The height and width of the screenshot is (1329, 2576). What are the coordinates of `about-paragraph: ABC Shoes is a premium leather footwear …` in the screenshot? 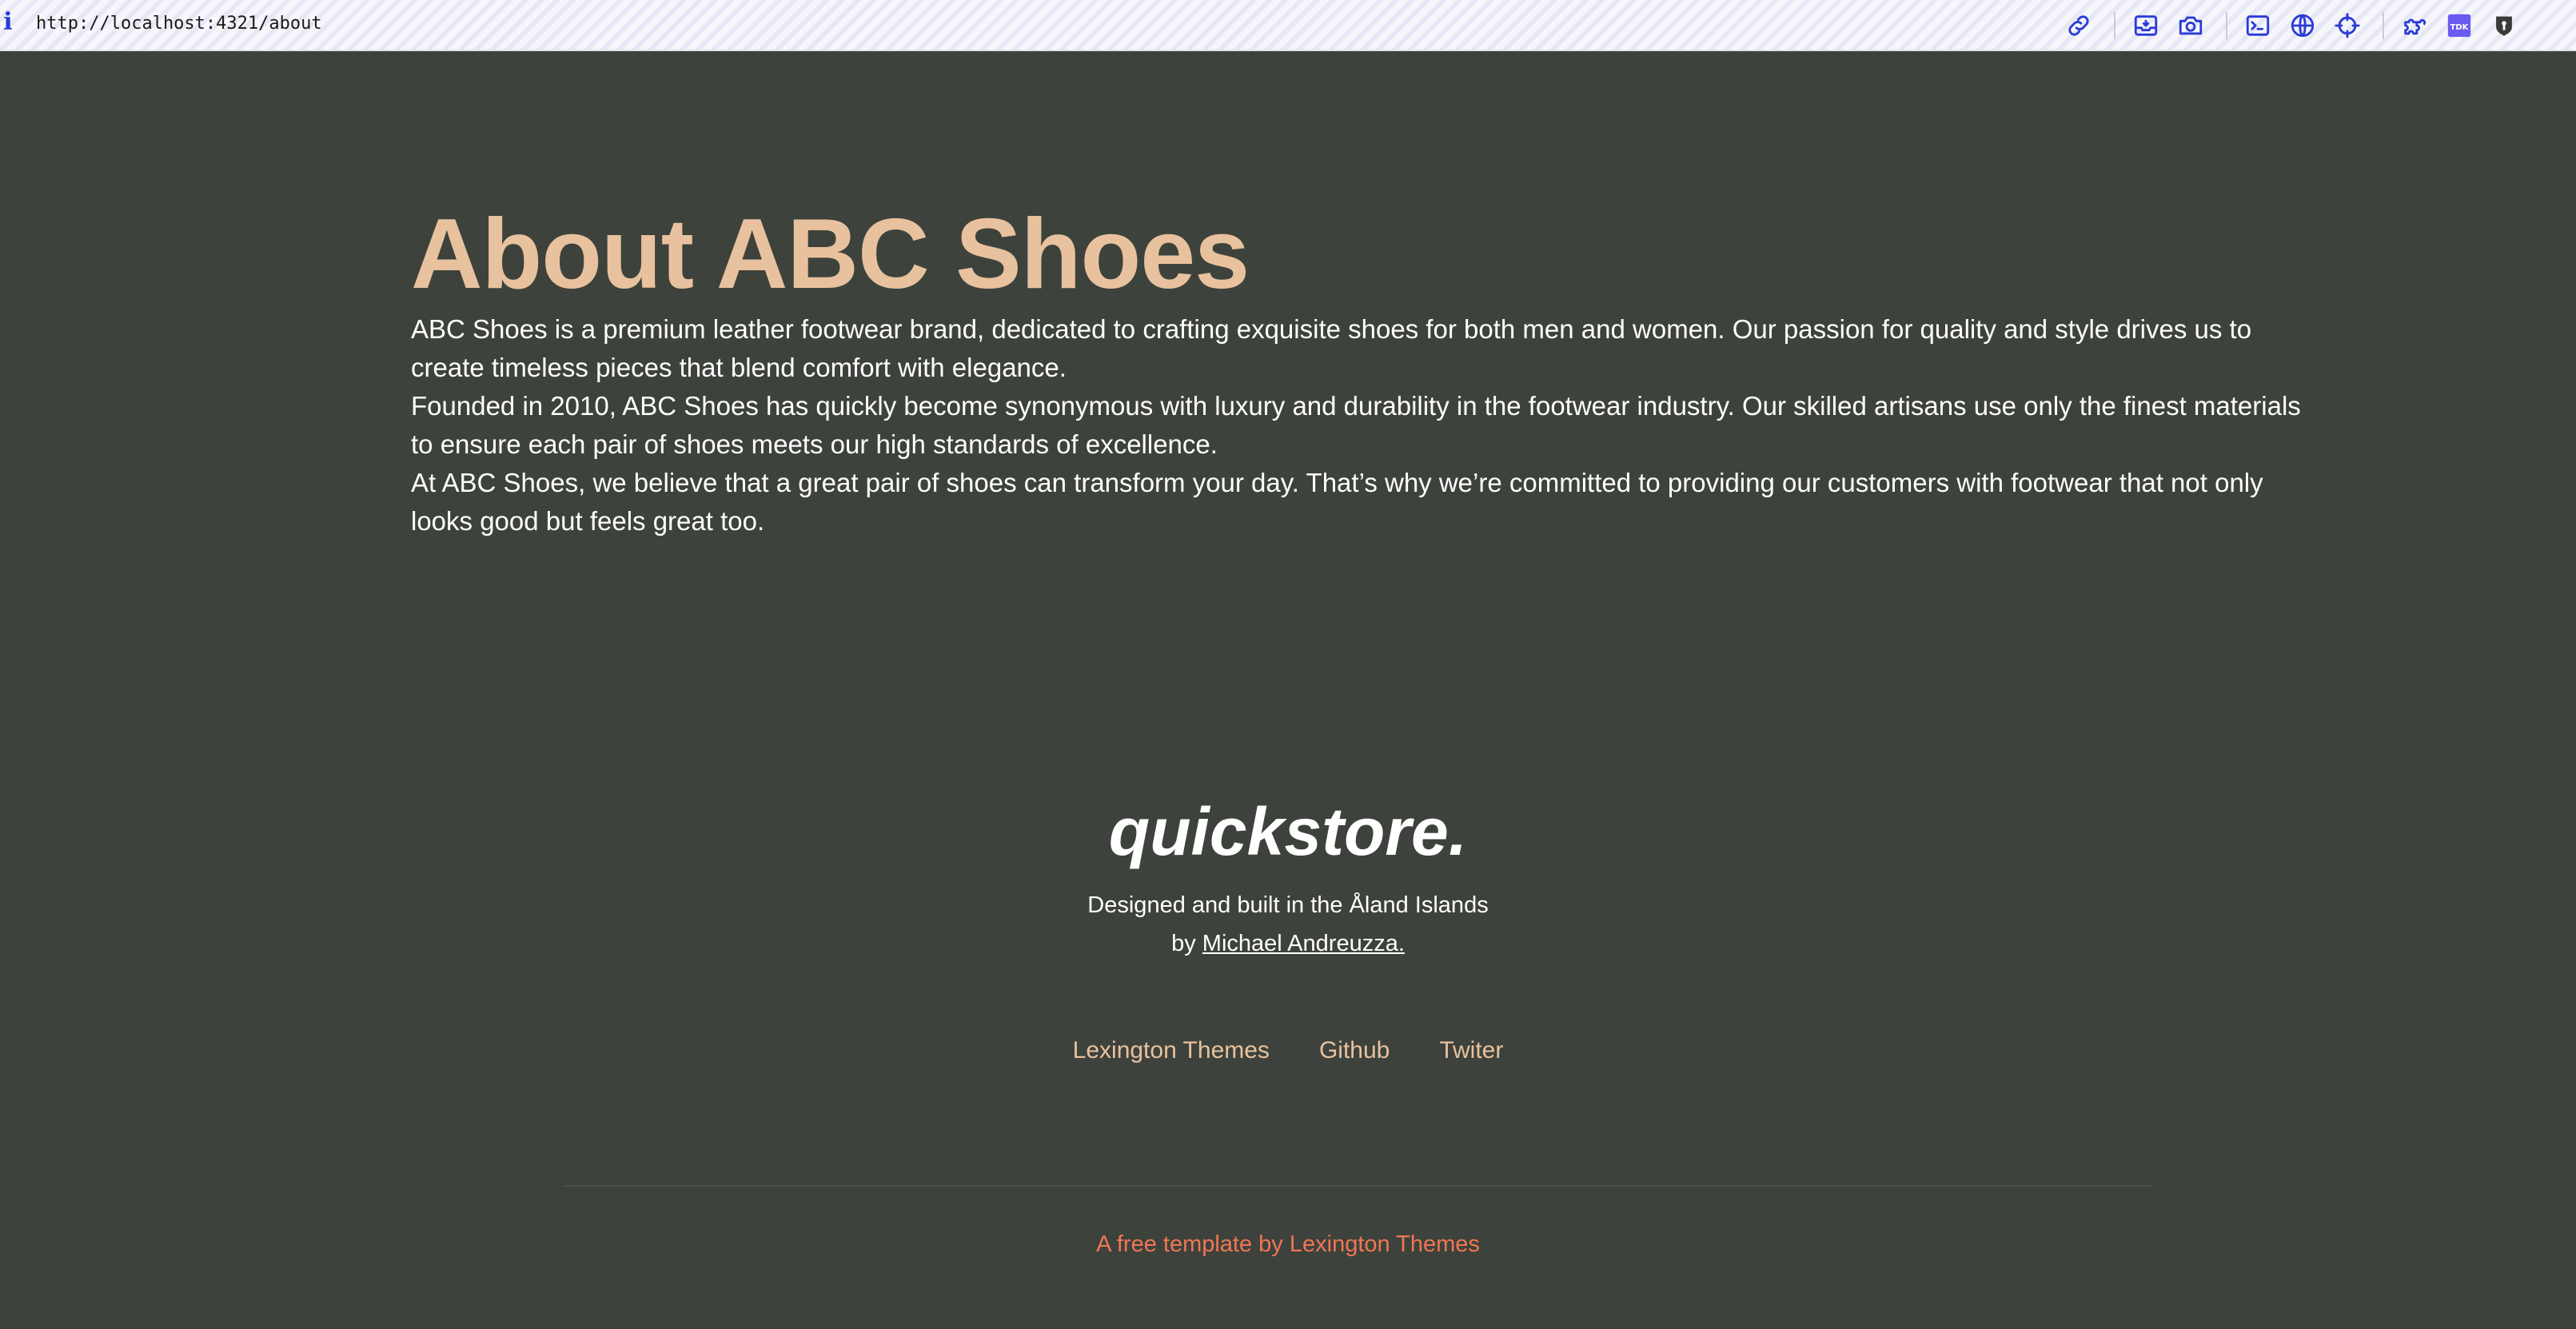 It's located at (1331, 348).